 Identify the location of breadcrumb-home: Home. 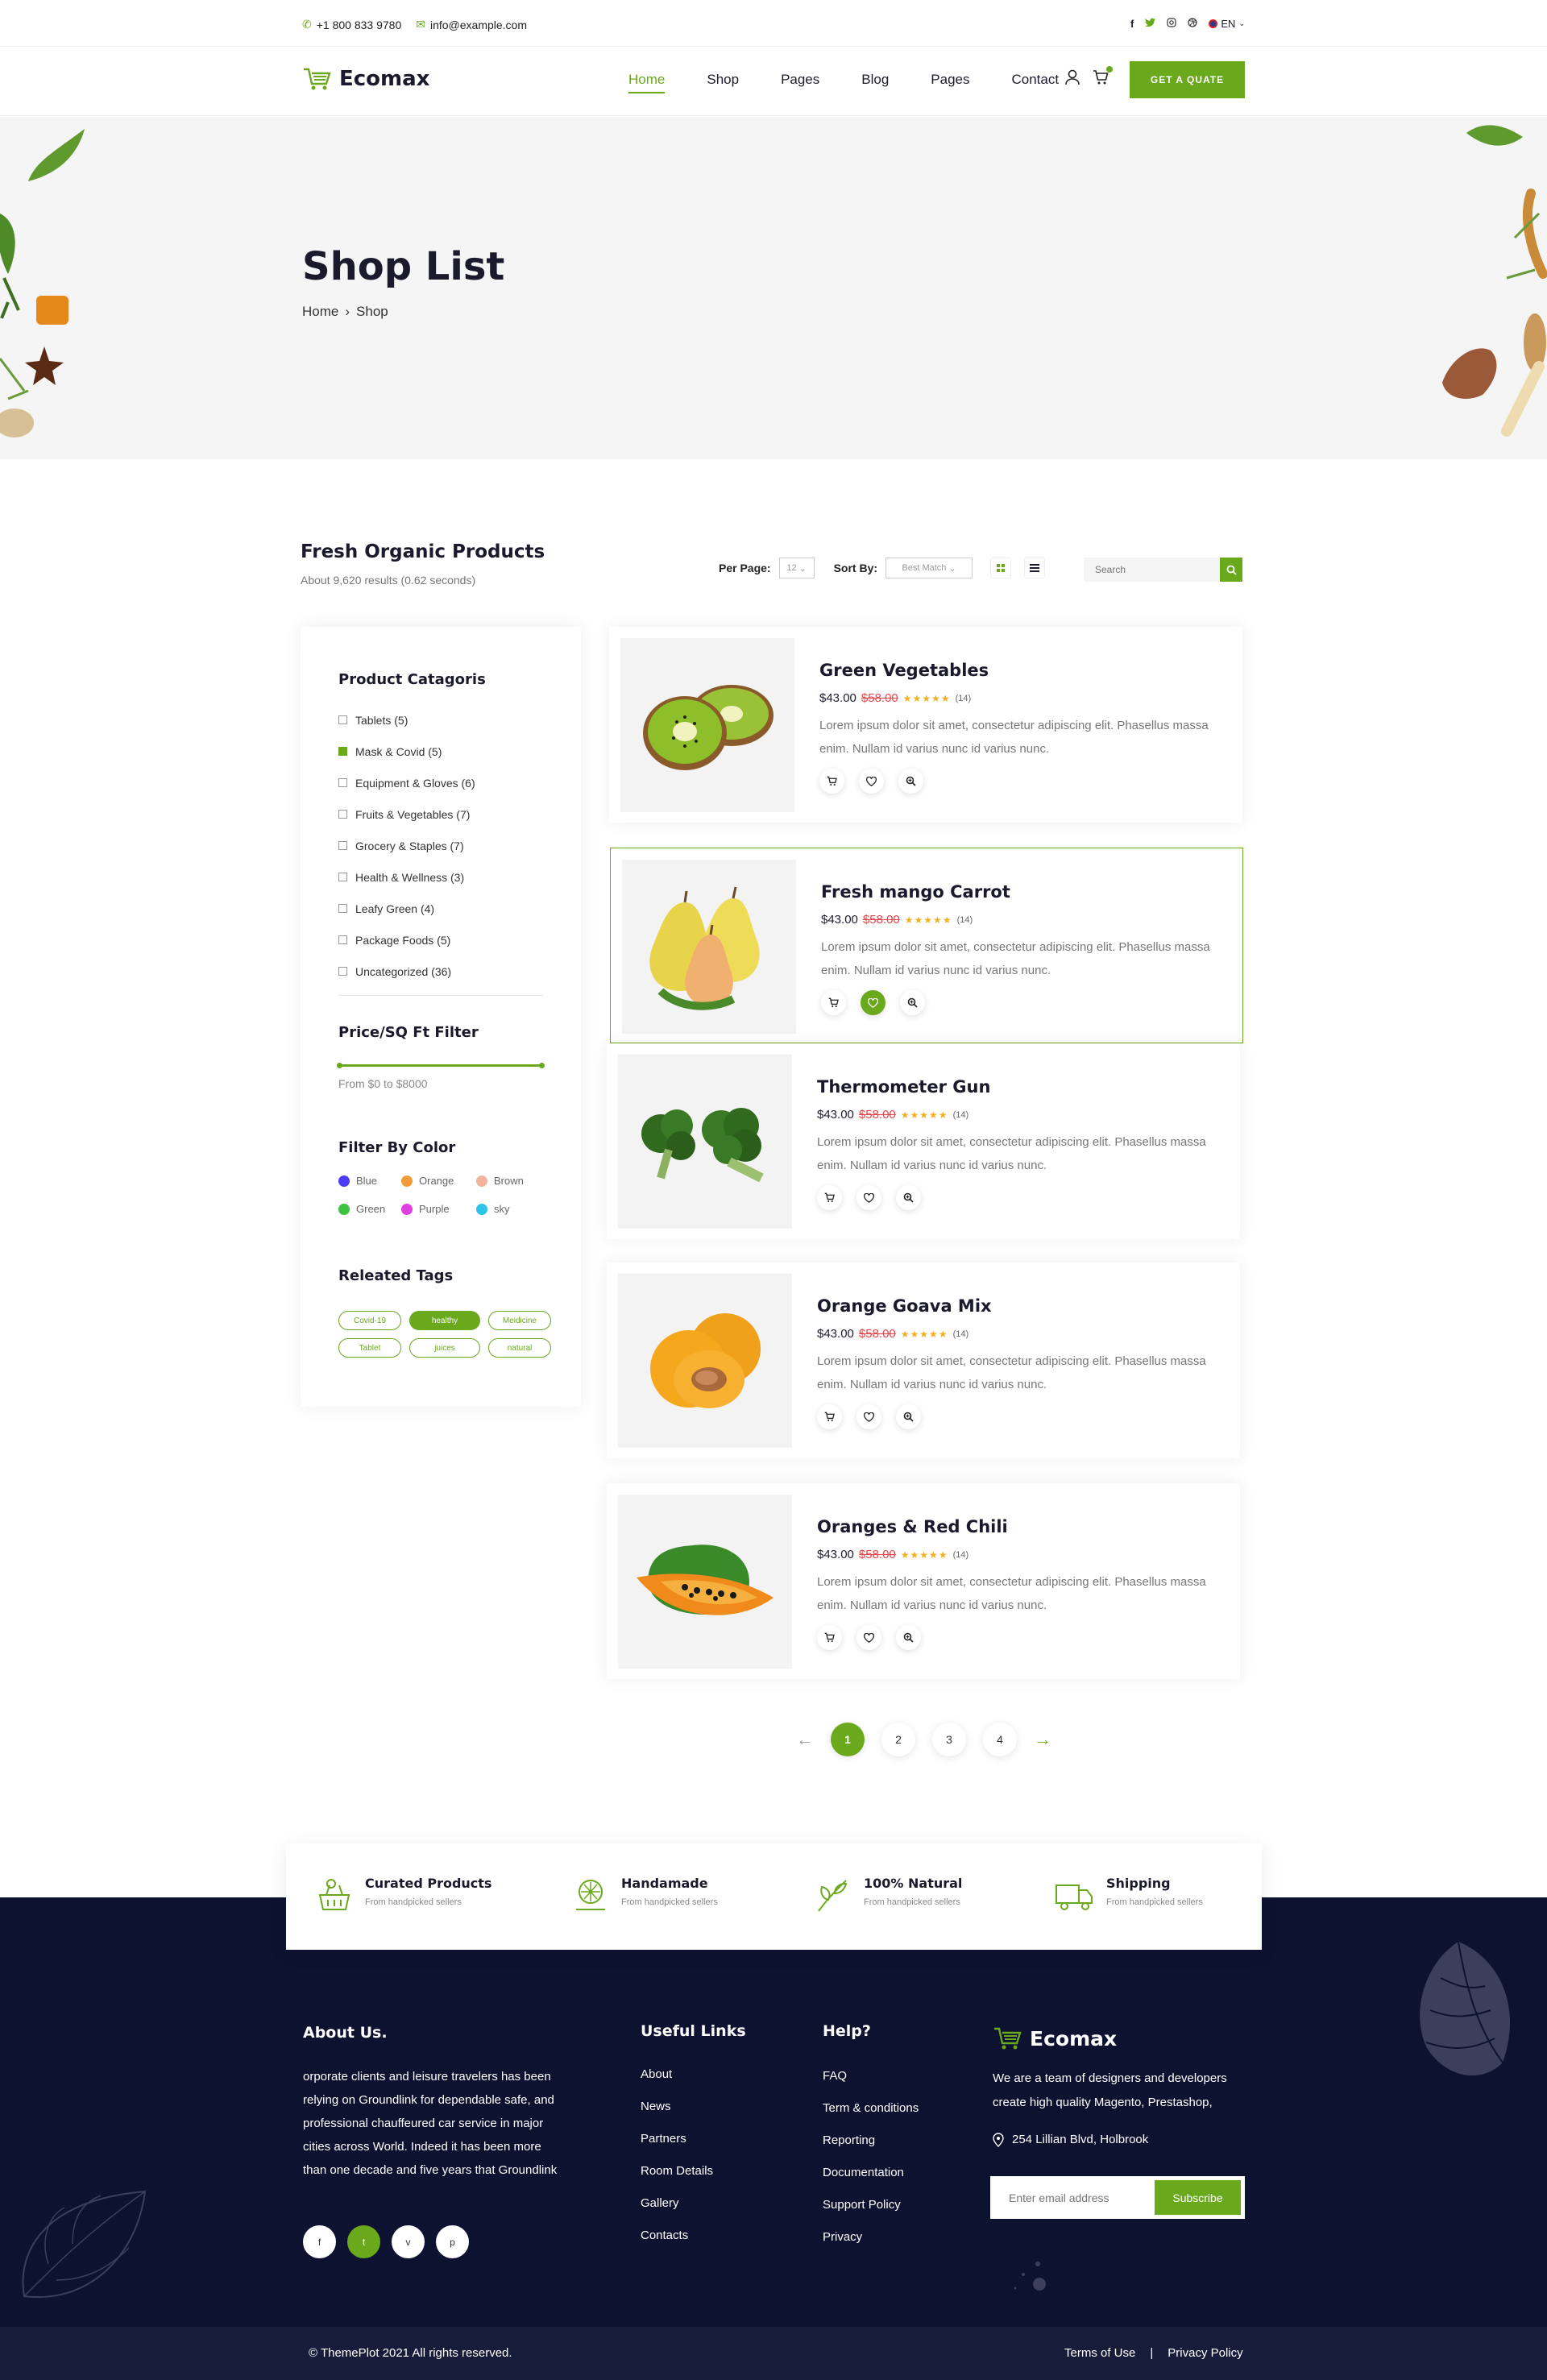
(320, 312).